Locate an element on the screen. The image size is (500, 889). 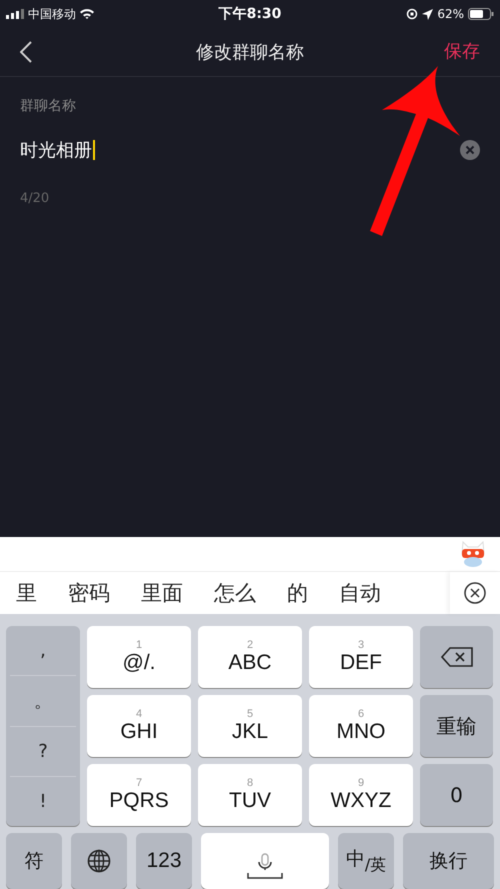
rotation-lock-icon is located at coordinates (412, 14).